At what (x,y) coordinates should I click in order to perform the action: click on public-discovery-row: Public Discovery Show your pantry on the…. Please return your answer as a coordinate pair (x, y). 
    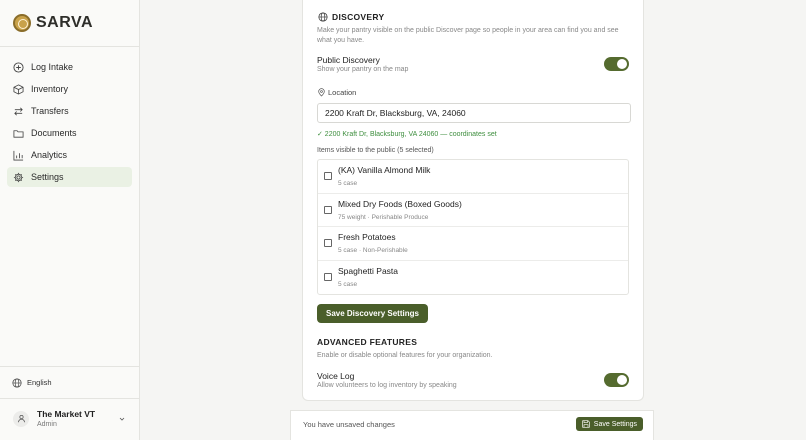
    Looking at the image, I should click on (473, 65).